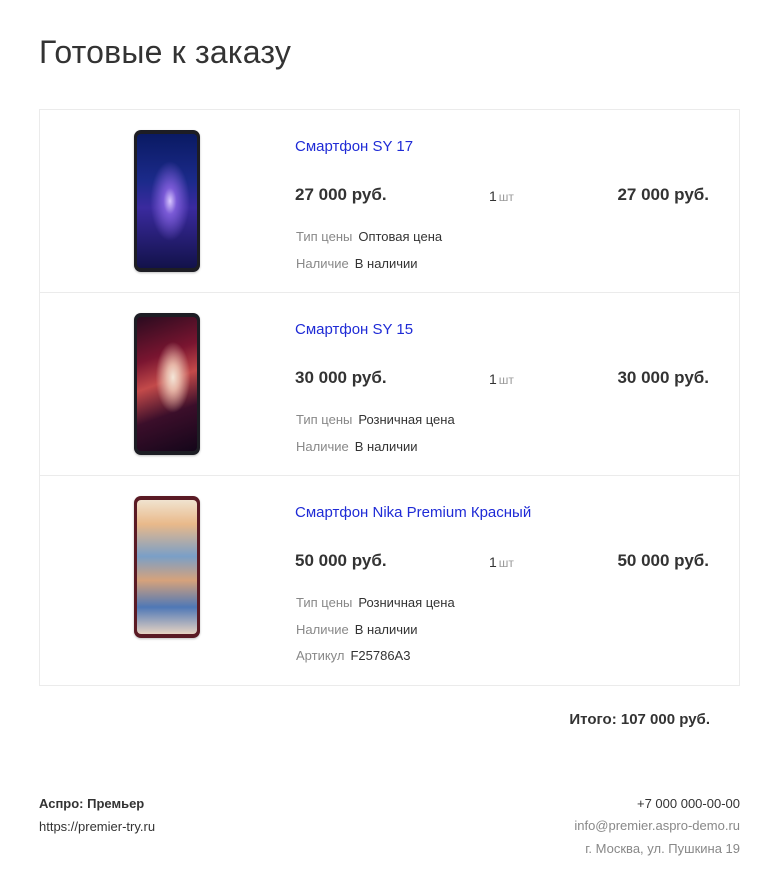  I want to click on prop-row: Артикул F25786A3, so click(375, 660).